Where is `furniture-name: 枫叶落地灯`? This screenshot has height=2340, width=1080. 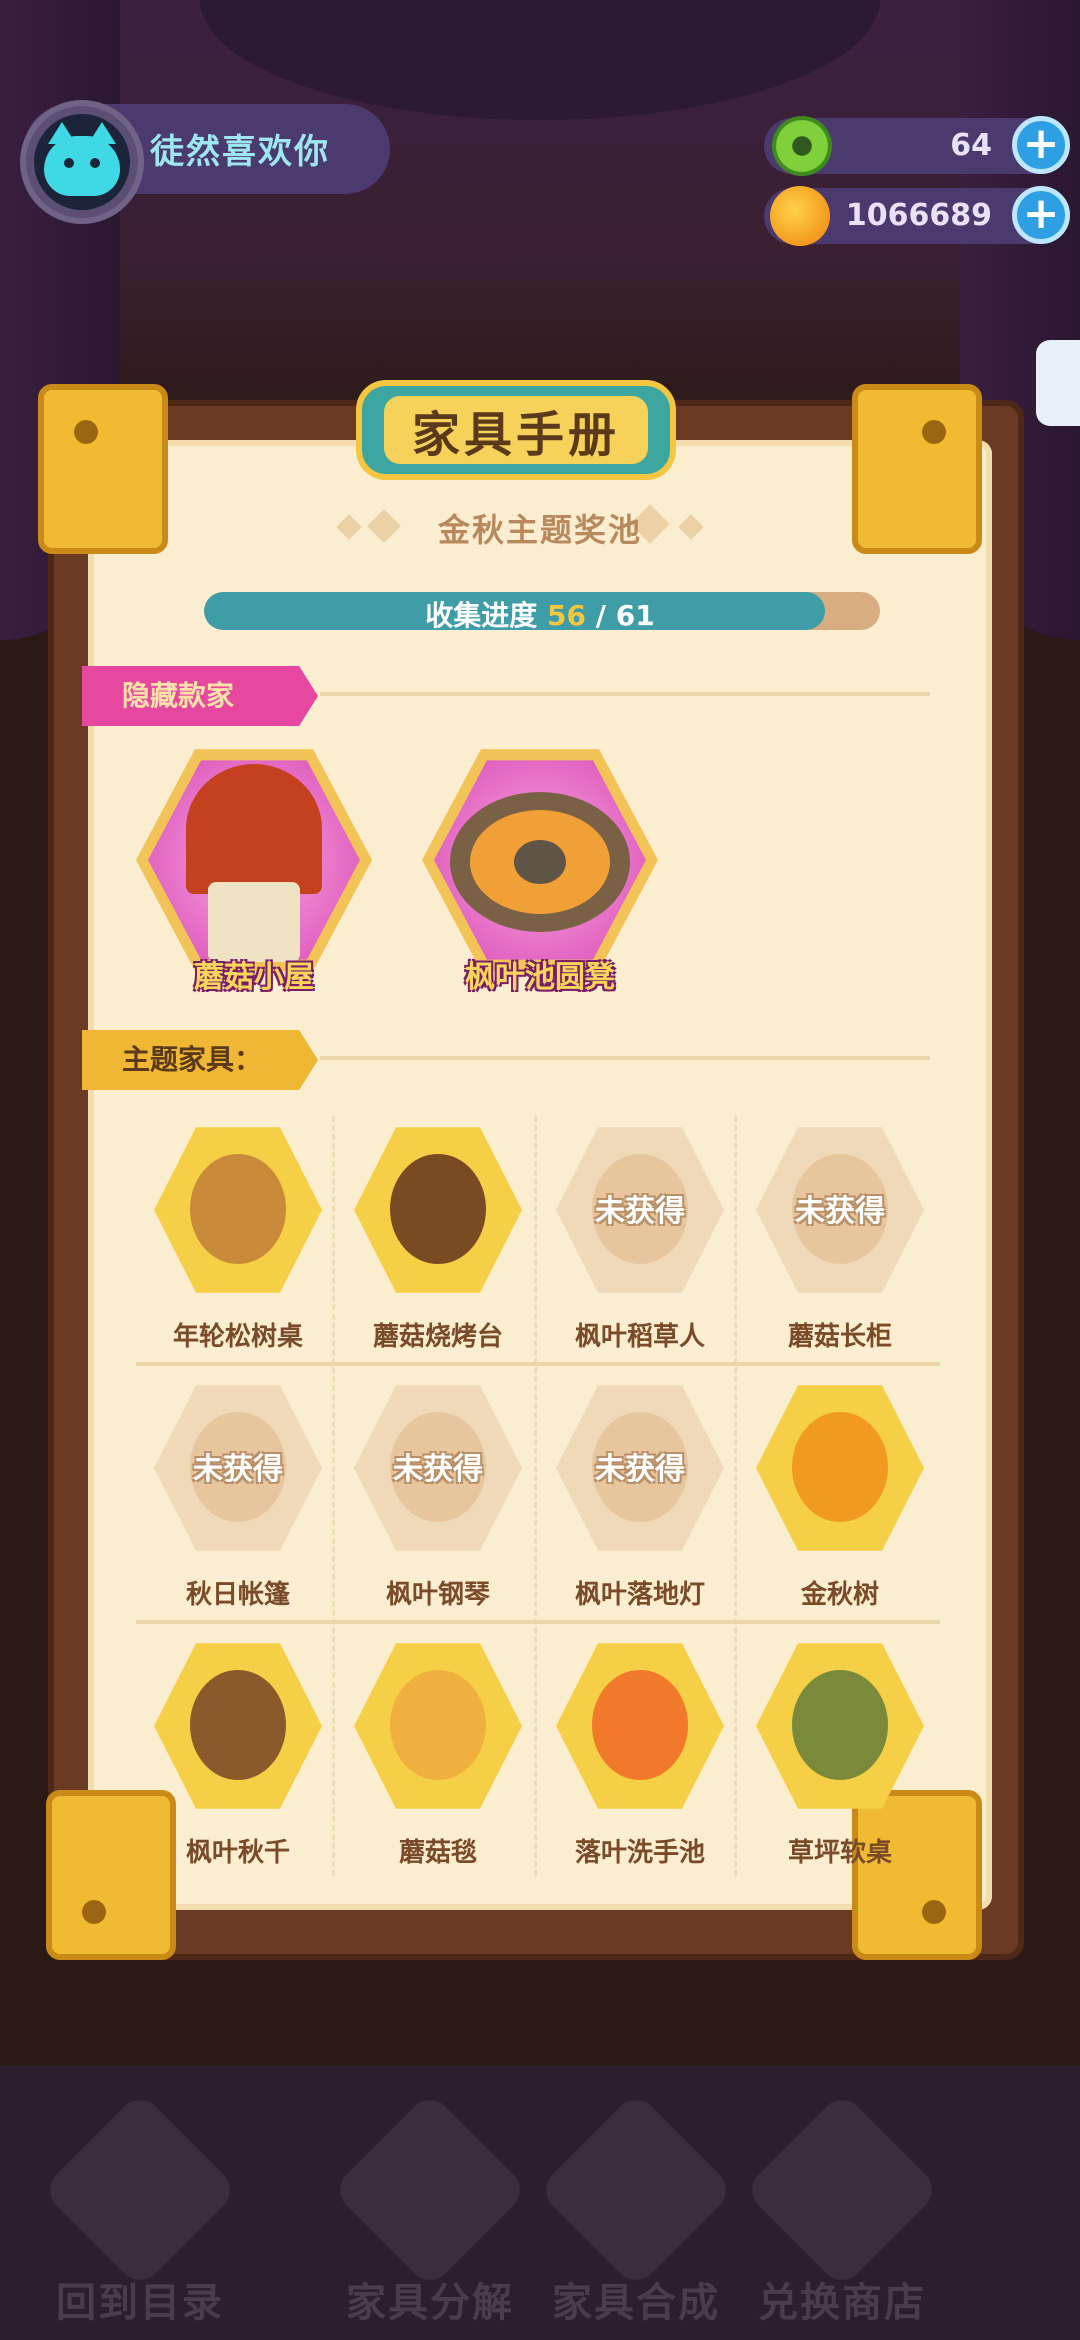 furniture-name: 枫叶落地灯 is located at coordinates (639, 1595).